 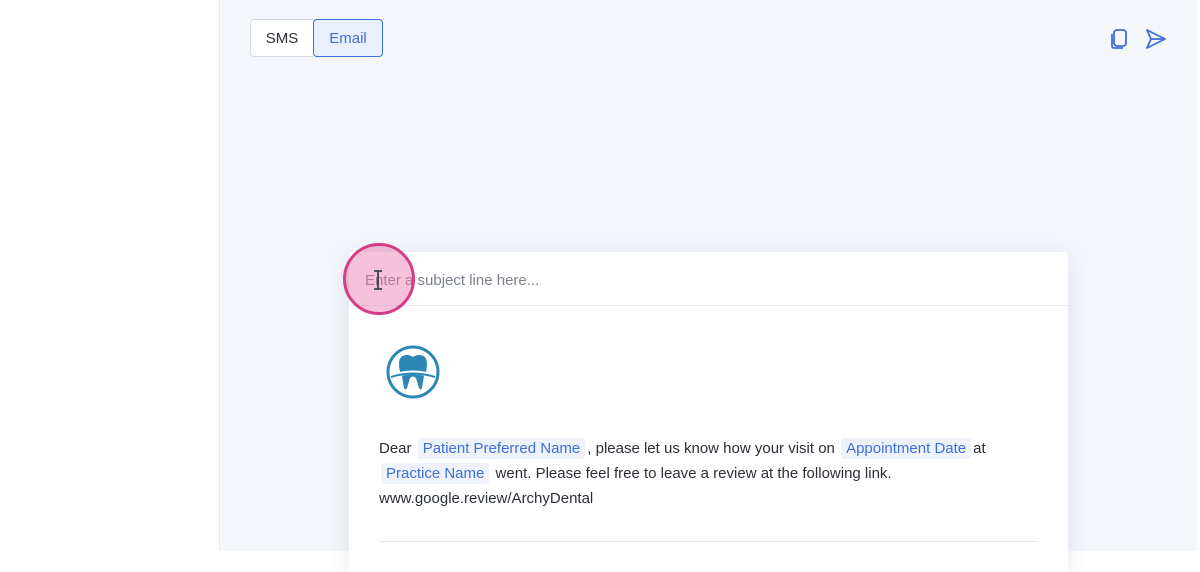 I want to click on tooth-logo-icon, so click(x=413, y=372).